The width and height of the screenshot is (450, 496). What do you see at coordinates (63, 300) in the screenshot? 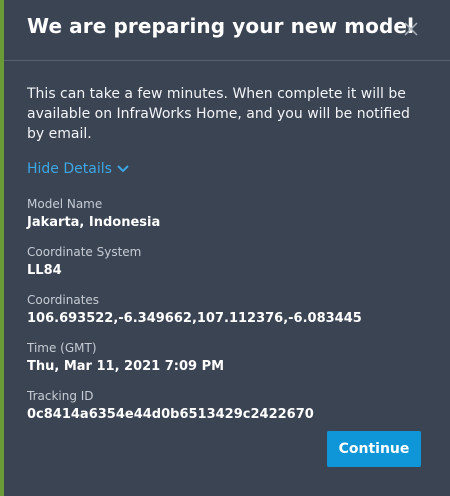
I see `detail-label: Coordinates` at bounding box center [63, 300].